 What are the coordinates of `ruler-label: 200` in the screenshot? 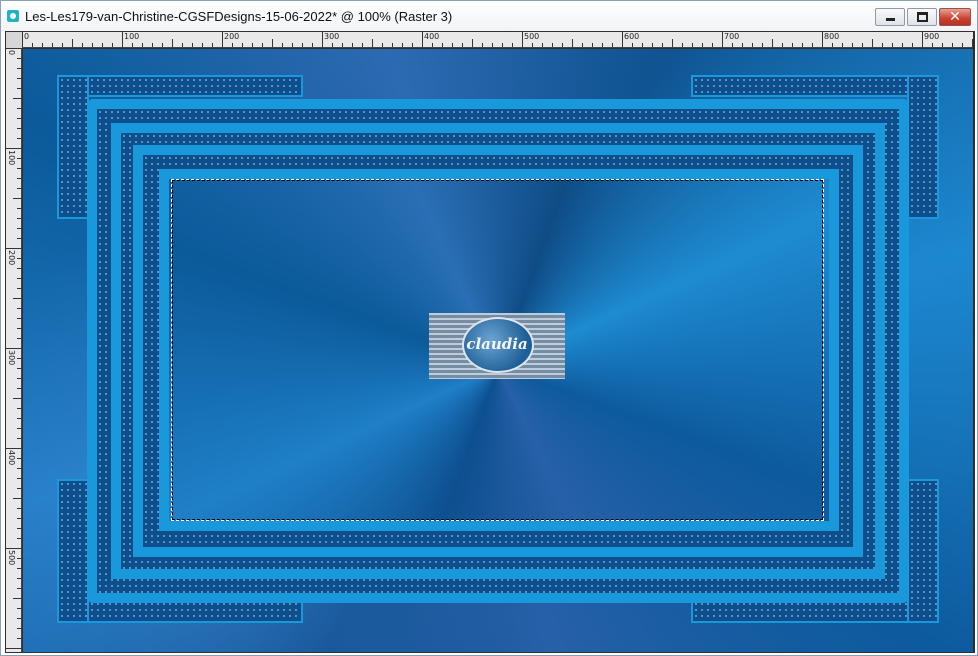 It's located at (232, 36).